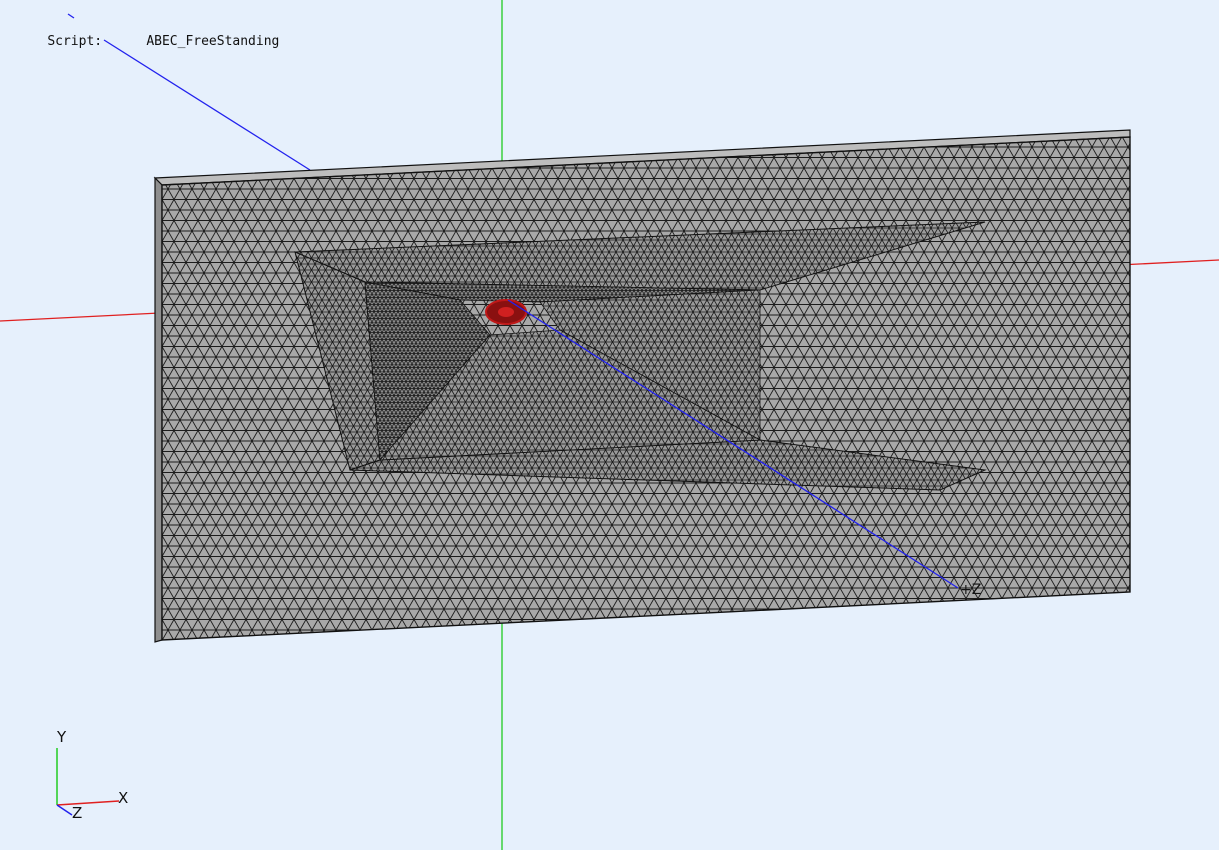 The width and height of the screenshot is (1219, 850). I want to click on script-info: Script: ABEC_FreeStanding, so click(147, 41).